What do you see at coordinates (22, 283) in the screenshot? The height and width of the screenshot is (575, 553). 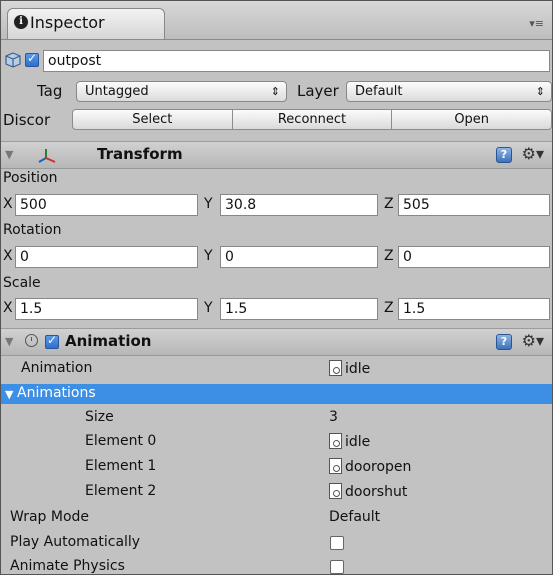 I see `scale-label: Scale` at bounding box center [22, 283].